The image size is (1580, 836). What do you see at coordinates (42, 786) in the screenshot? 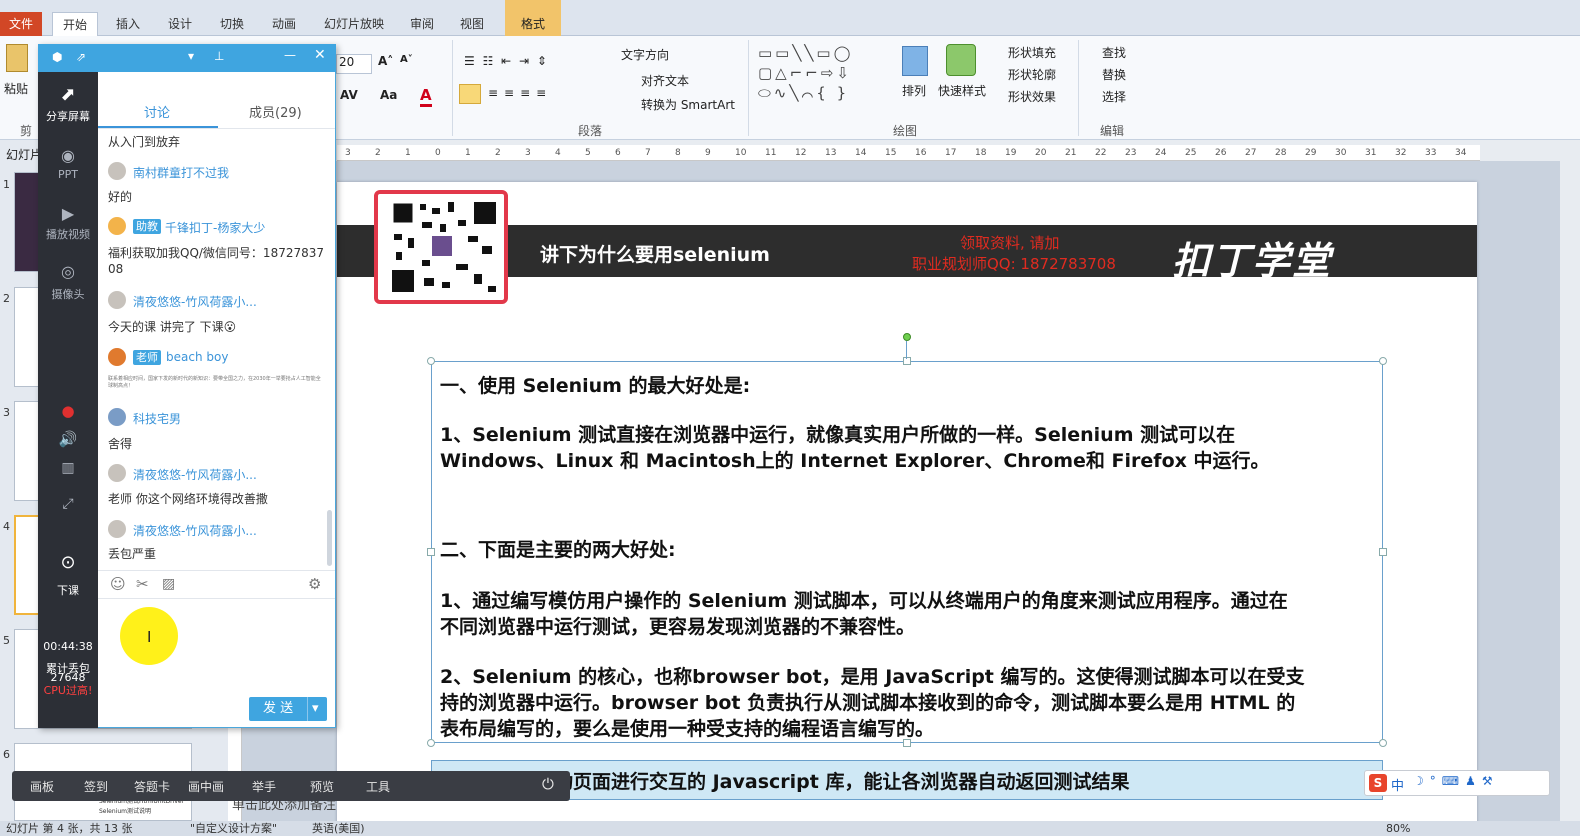
I see `whiteboard-button: 画板` at bounding box center [42, 786].